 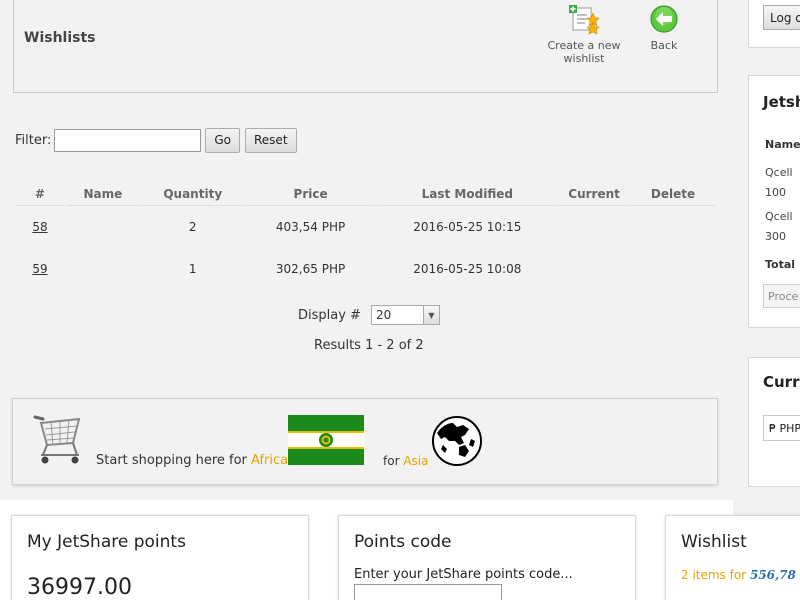 I want to click on display-count-label: Display #, so click(x=329, y=315).